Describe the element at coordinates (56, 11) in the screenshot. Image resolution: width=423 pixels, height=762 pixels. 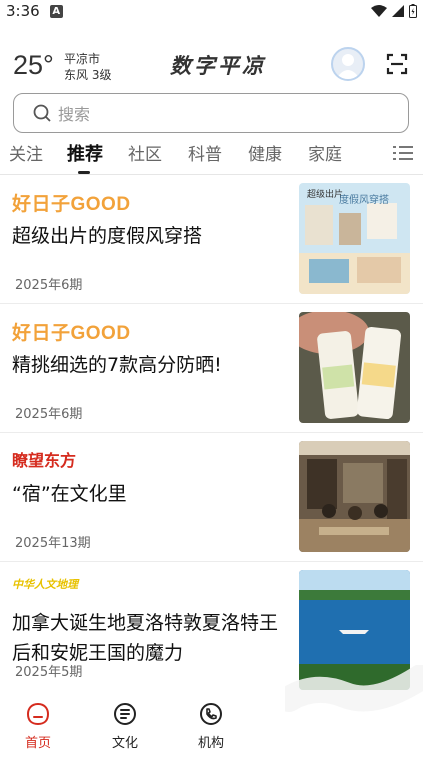
I see `app-notification-icon: A` at that location.